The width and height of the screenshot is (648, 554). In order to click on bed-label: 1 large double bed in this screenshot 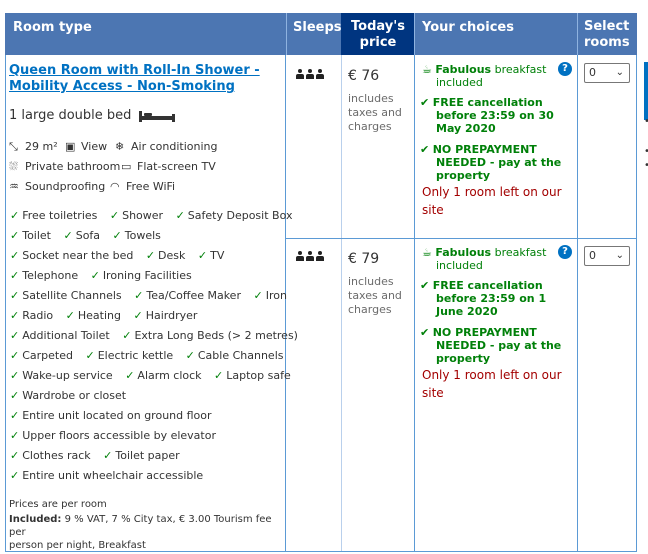, I will do `click(70, 115)`.